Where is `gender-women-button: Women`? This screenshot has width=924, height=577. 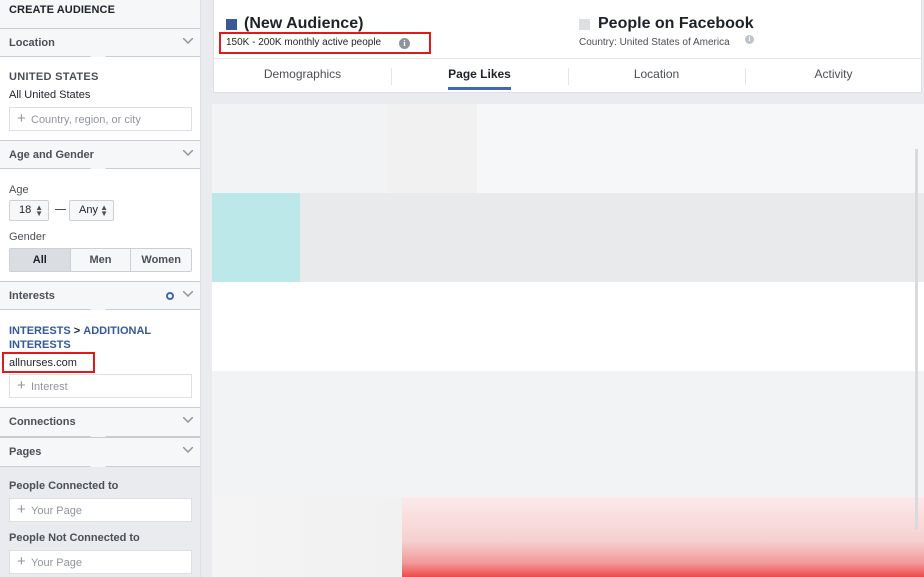
gender-women-button: Women is located at coordinates (160, 260).